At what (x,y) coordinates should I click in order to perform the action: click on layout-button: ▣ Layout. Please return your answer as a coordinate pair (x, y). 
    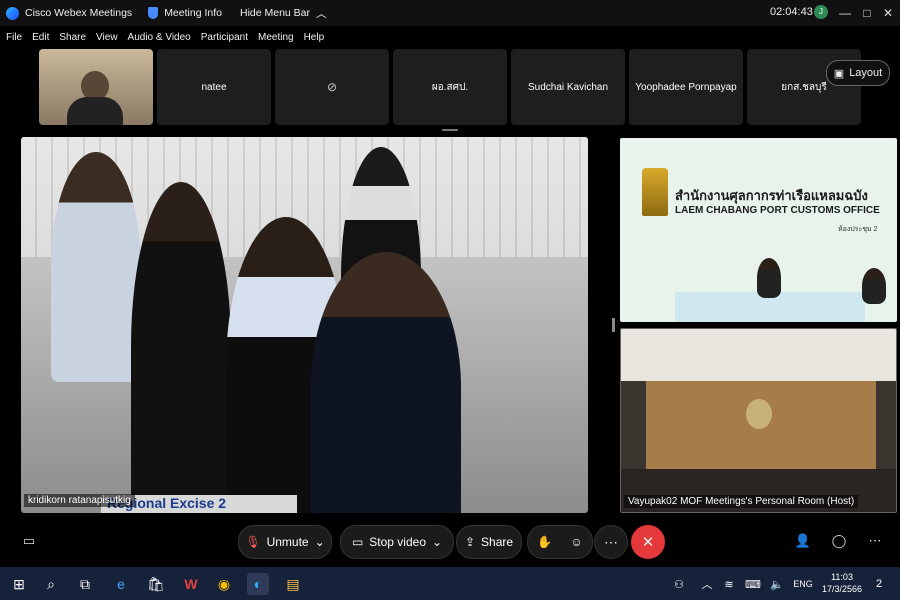
    Looking at the image, I should click on (858, 73).